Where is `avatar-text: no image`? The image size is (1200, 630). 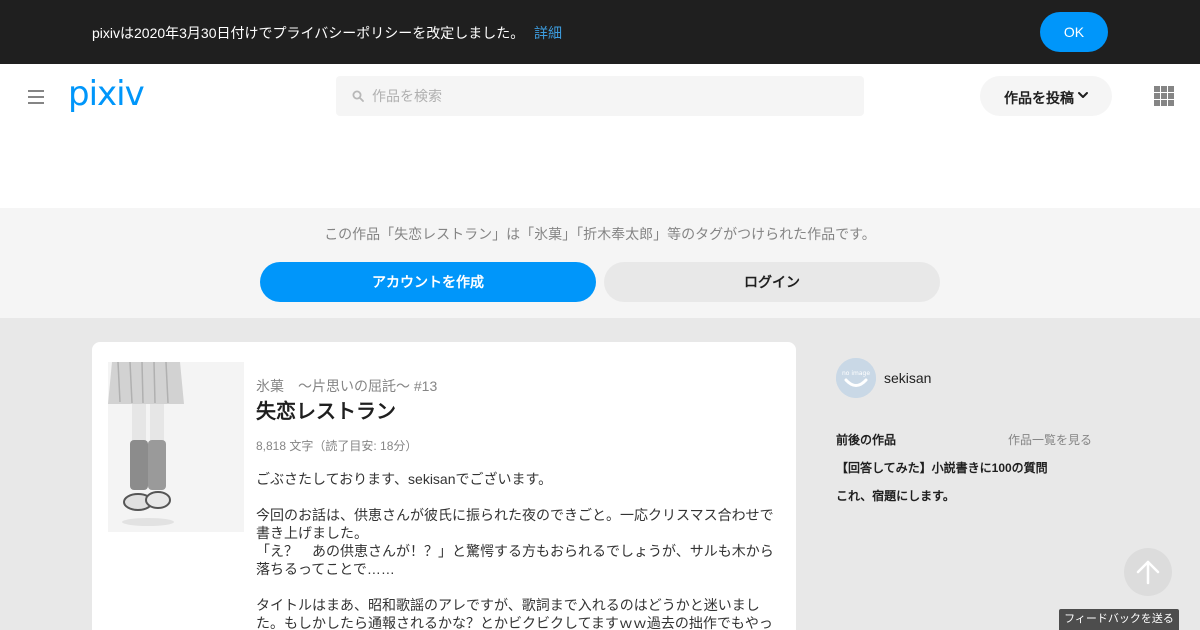 avatar-text: no image is located at coordinates (856, 373).